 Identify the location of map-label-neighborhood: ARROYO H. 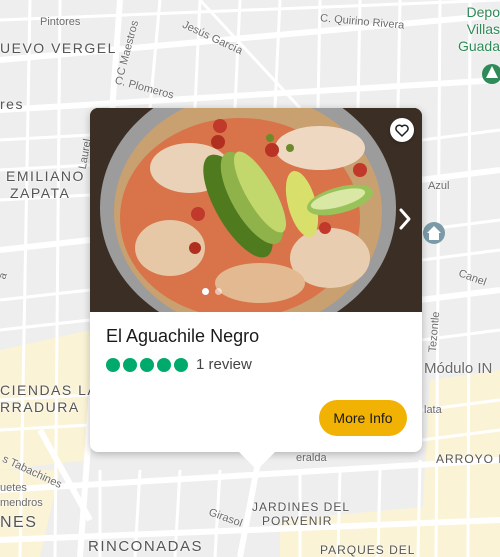
(468, 459).